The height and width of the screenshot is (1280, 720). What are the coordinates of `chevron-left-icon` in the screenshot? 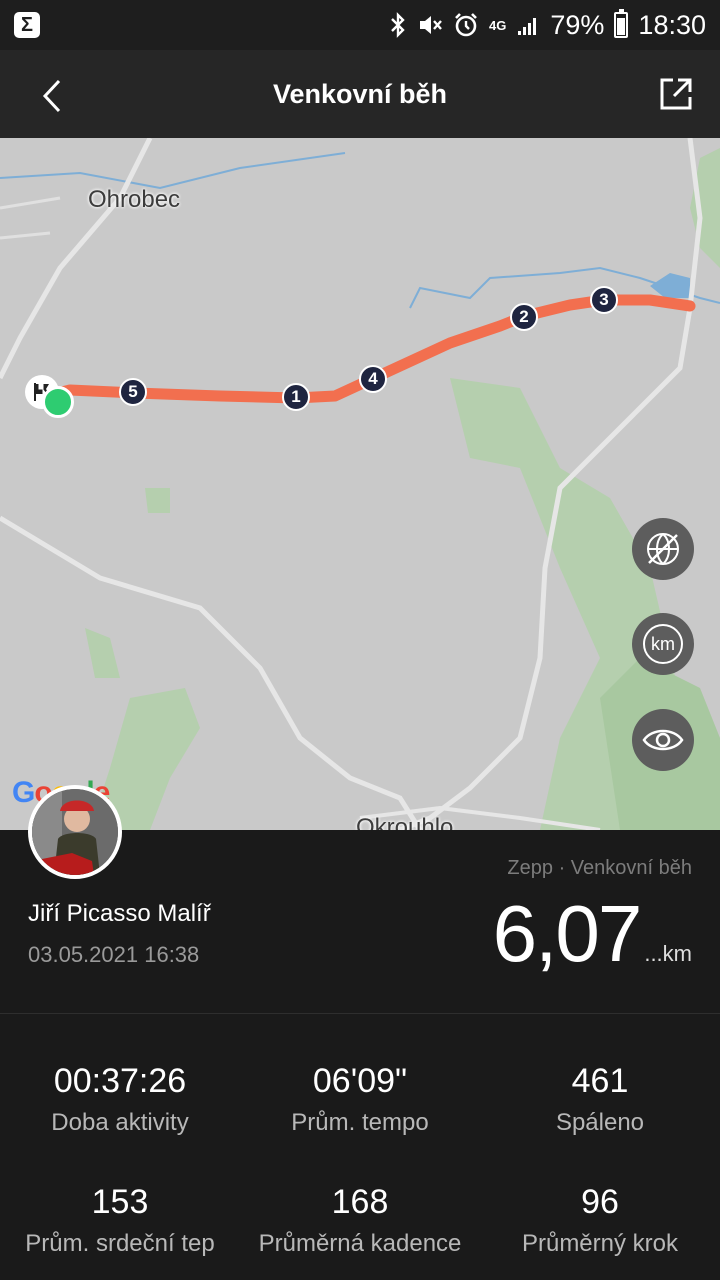 It's located at (51, 96).